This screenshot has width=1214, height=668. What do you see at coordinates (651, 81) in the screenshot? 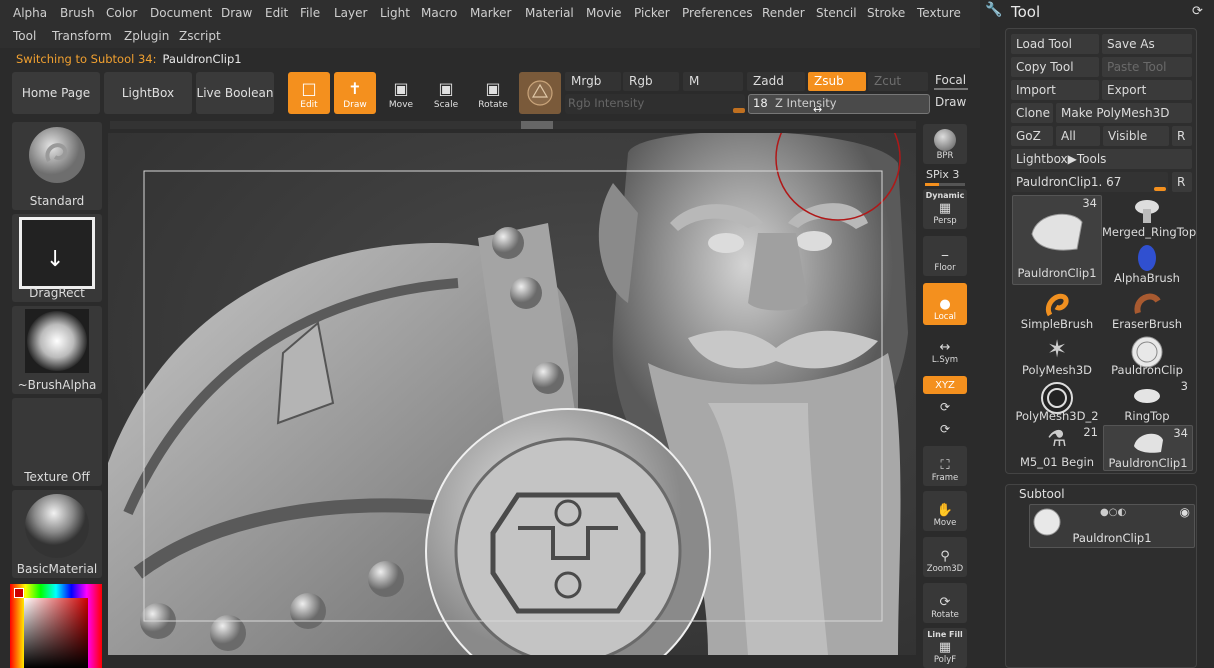
I see `rgb-toggle: Rgb` at bounding box center [651, 81].